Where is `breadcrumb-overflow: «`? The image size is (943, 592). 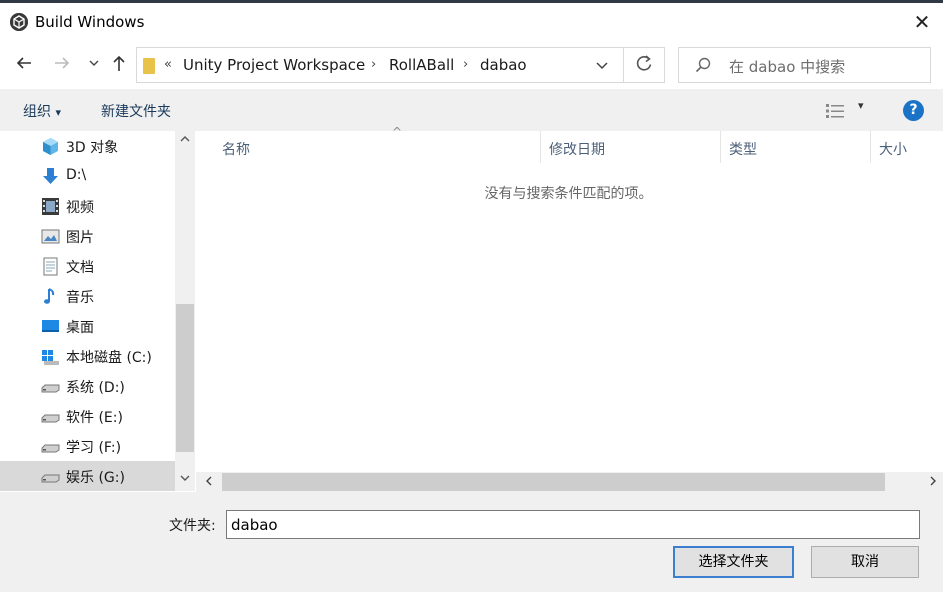
breadcrumb-overflow: « is located at coordinates (168, 64).